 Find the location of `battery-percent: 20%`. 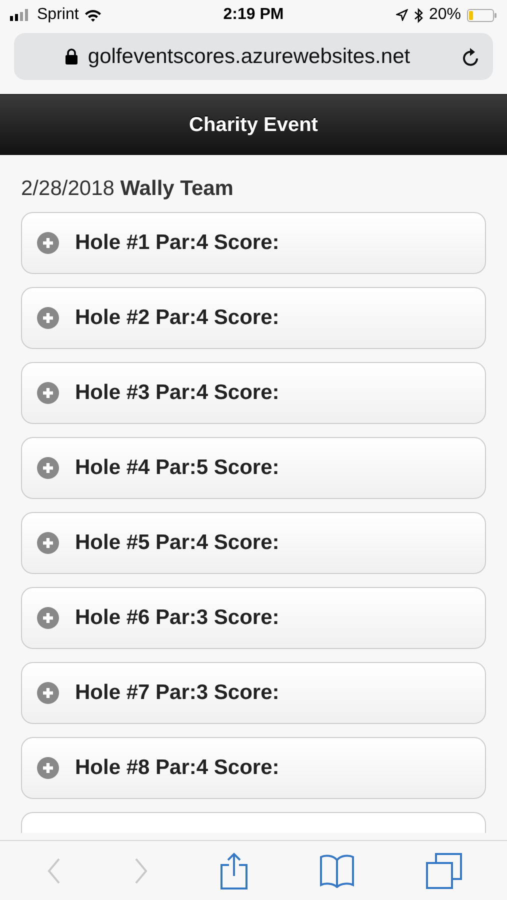

battery-percent: 20% is located at coordinates (444, 15).